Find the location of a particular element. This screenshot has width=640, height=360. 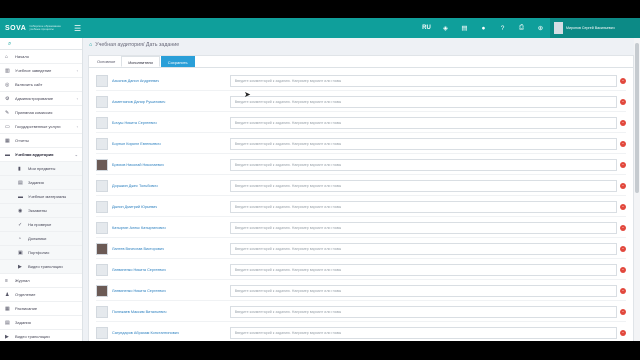

student-name: Бочуш Никита Сергеевич is located at coordinates (171, 123).